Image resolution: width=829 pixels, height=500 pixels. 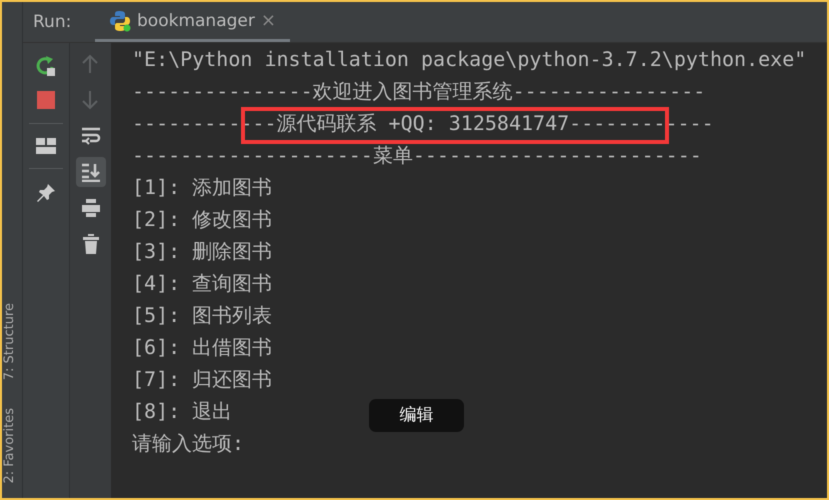 I want to click on trash-icon, so click(x=90, y=244).